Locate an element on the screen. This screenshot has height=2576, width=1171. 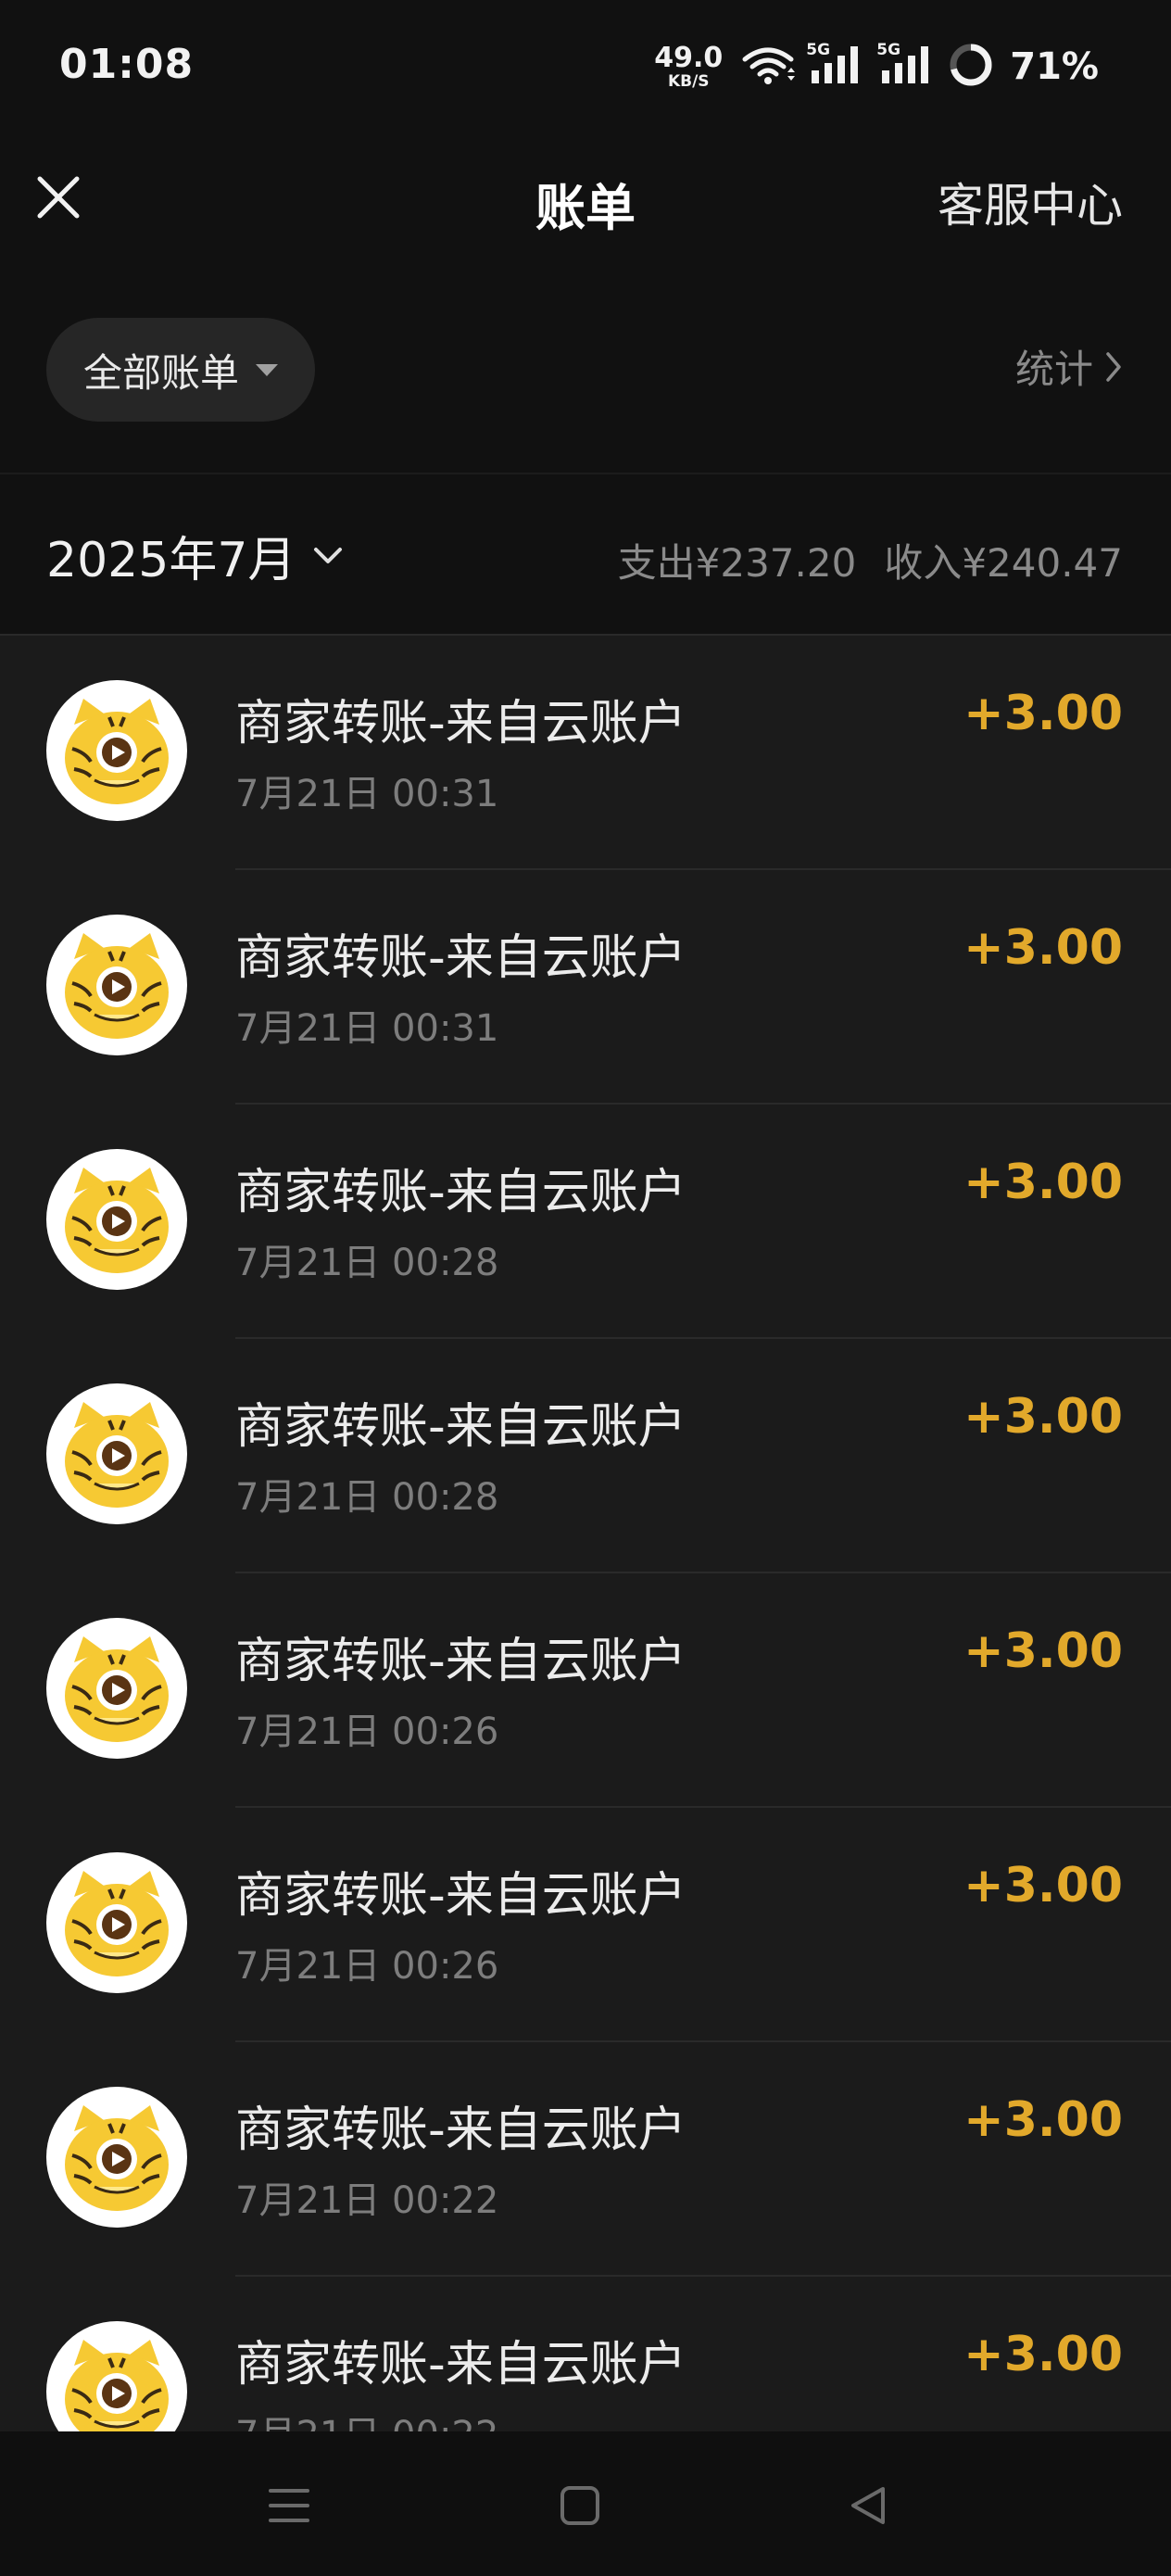
system-navigation-bar is located at coordinates (585, 2504).